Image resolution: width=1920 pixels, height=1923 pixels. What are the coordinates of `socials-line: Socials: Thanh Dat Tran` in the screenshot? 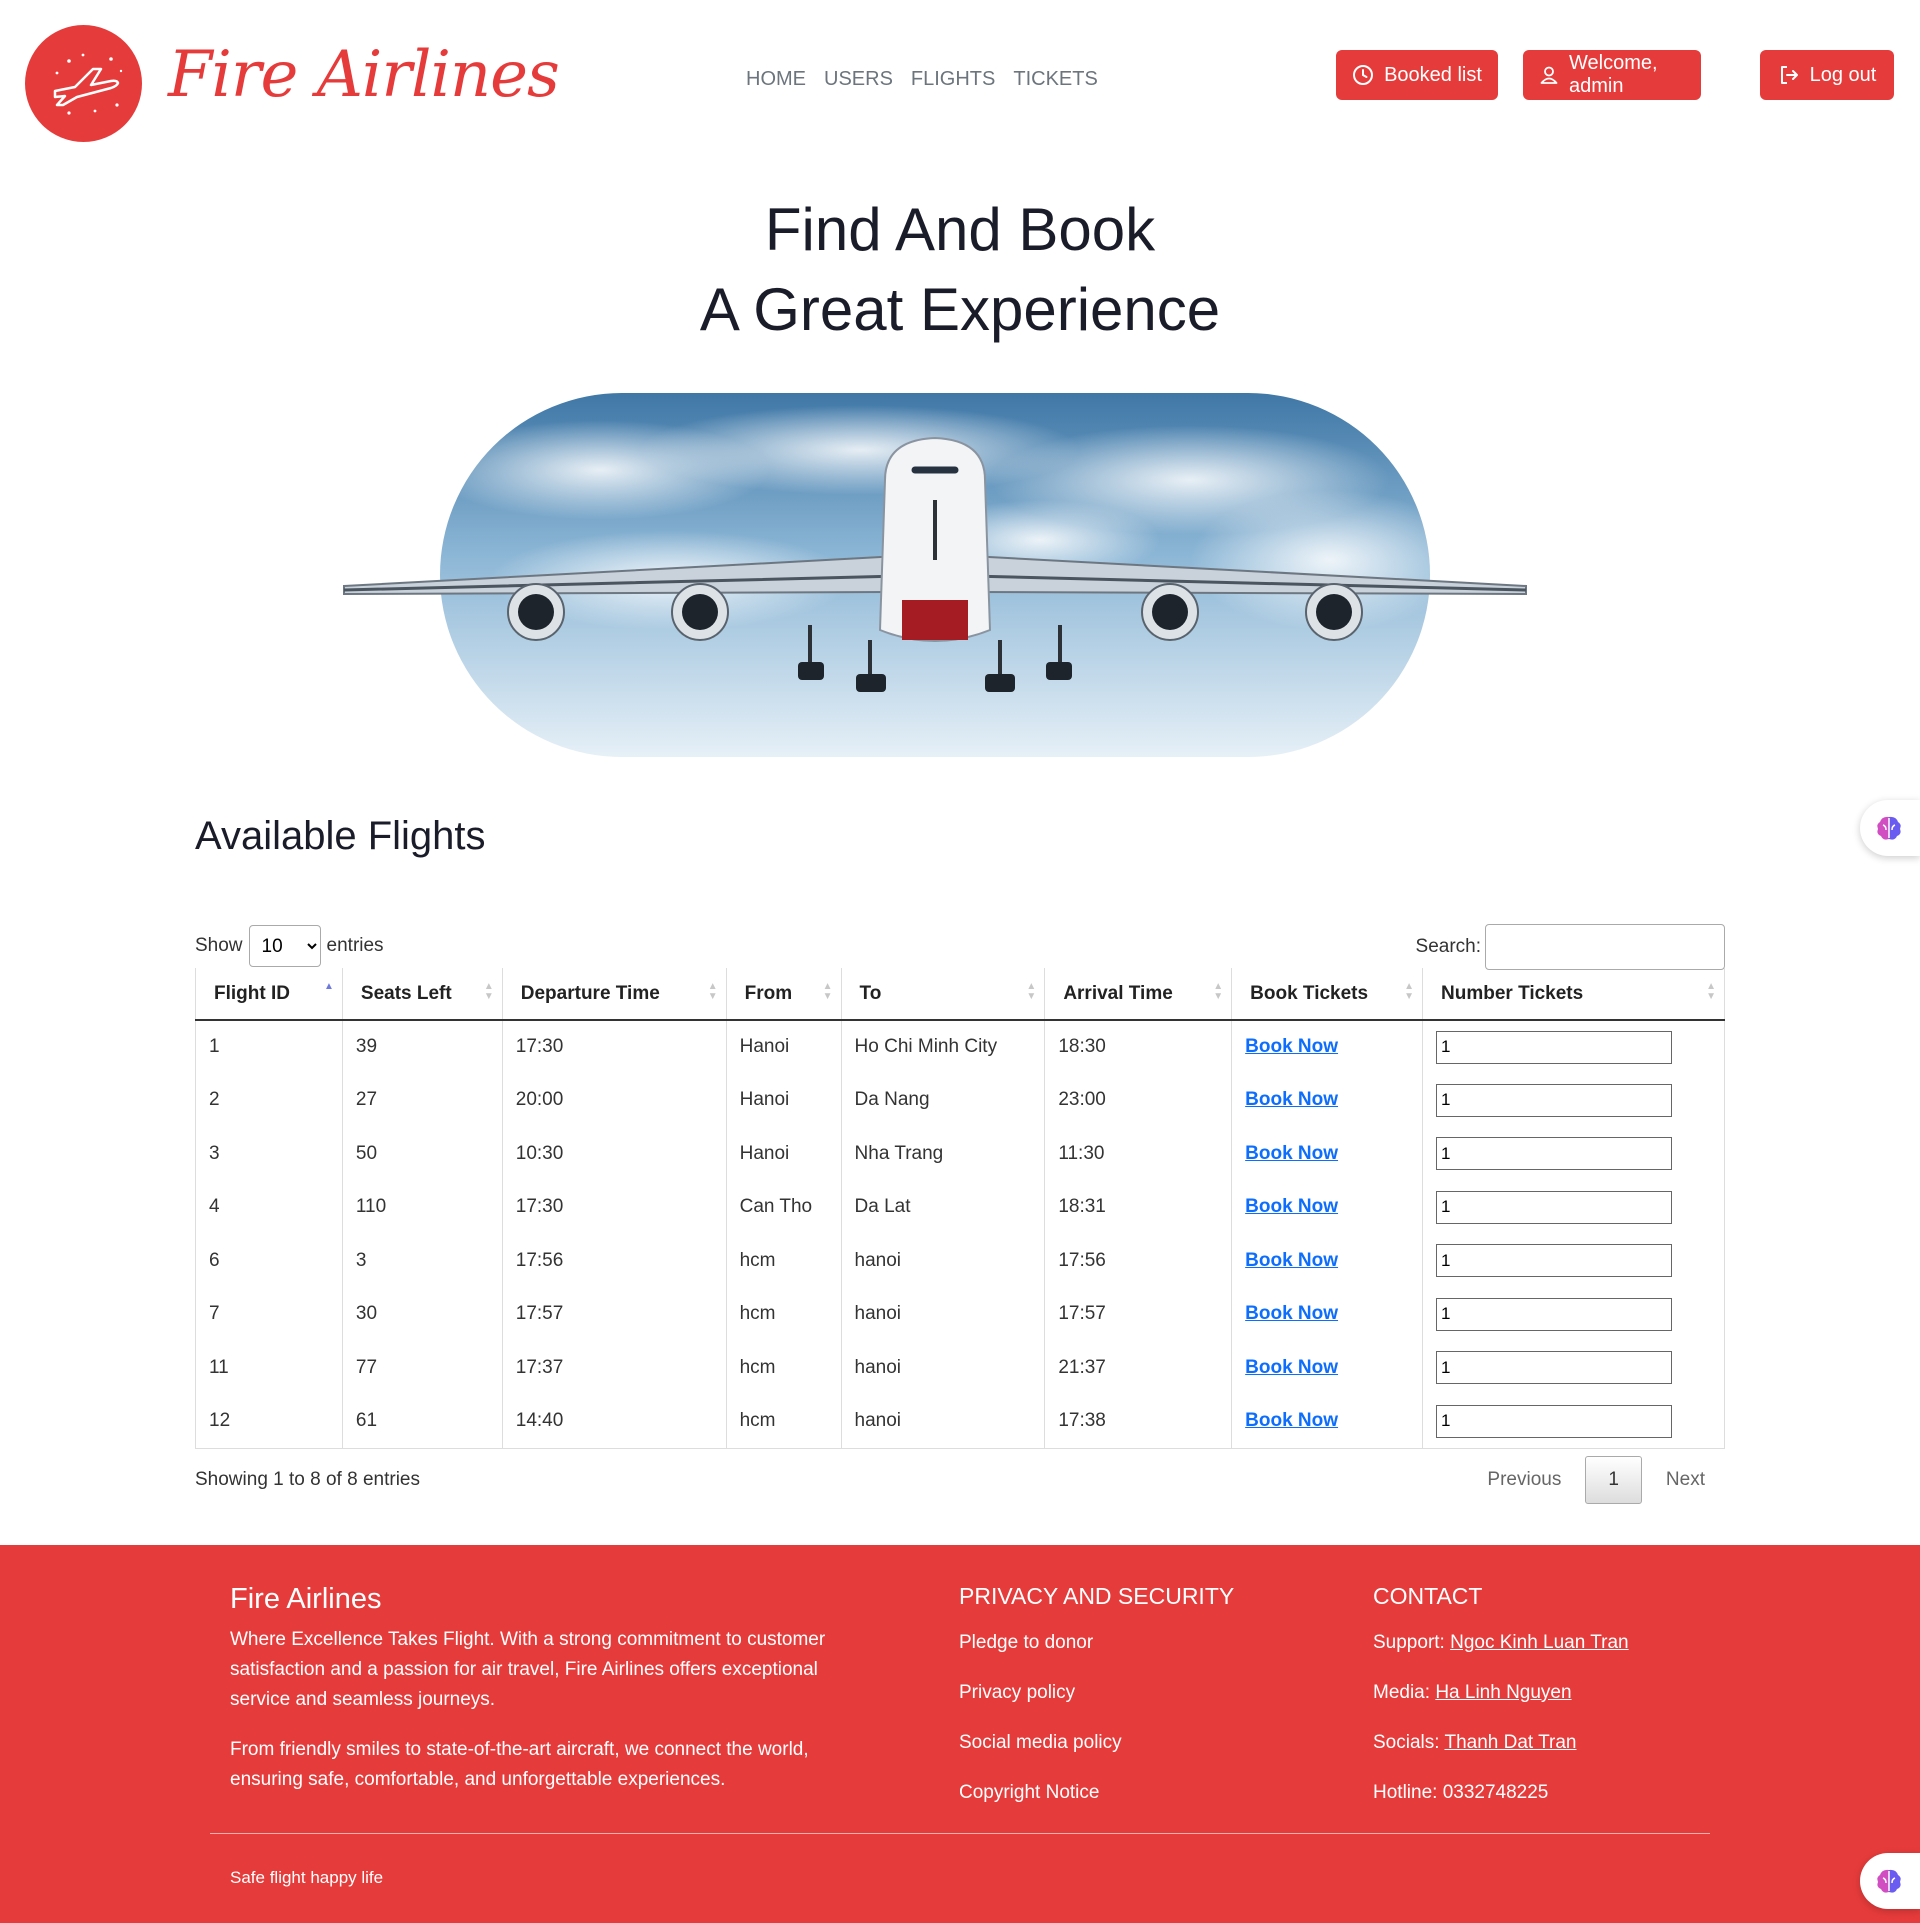 It's located at (1475, 1742).